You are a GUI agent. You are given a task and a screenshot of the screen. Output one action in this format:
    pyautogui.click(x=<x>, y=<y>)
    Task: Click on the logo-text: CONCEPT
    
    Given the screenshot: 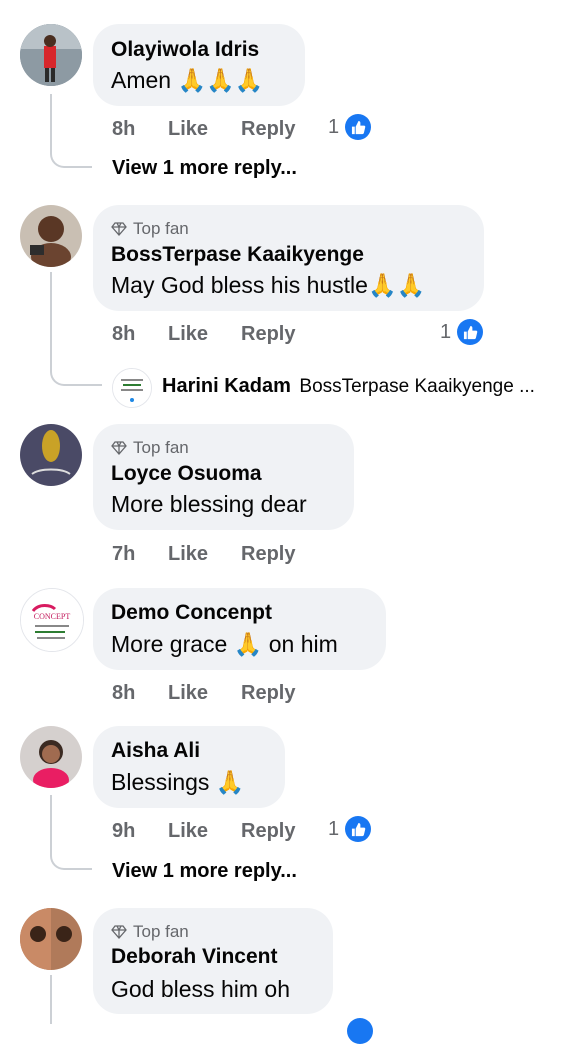 What is the action you would take?
    pyautogui.click(x=52, y=616)
    